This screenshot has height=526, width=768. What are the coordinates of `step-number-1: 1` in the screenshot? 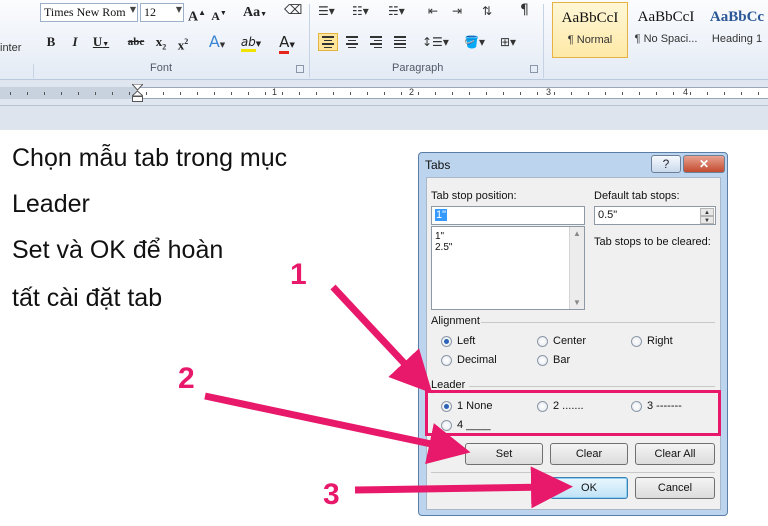 It's located at (298, 274).